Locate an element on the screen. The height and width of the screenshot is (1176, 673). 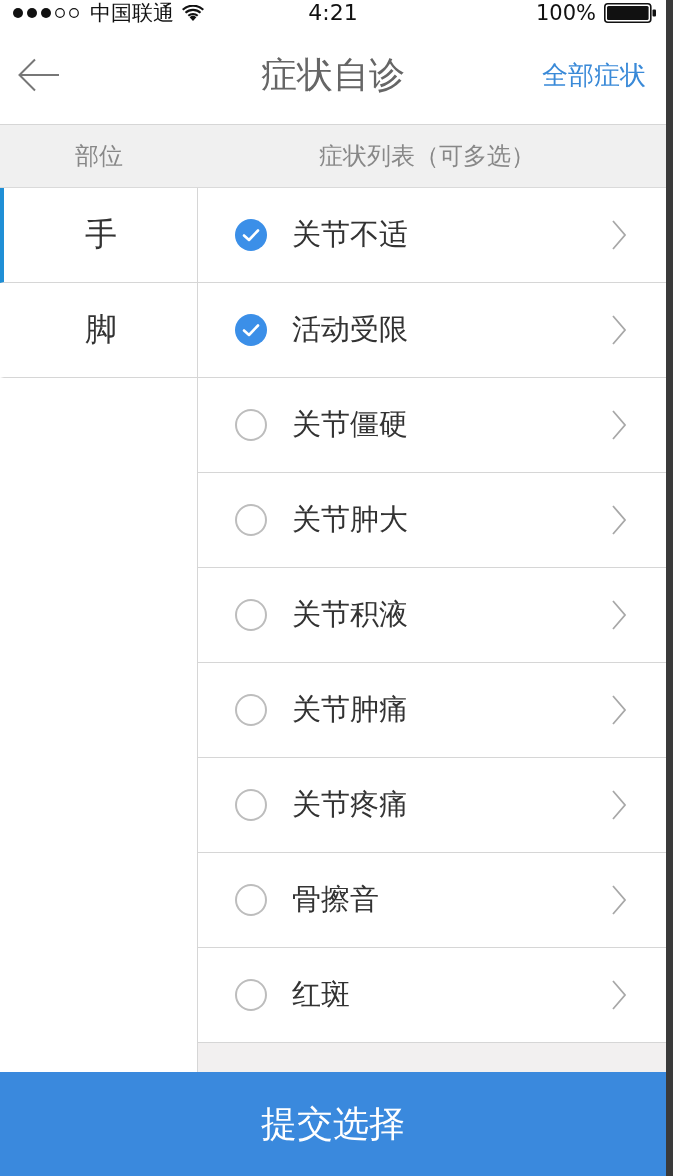
column-heading: 症状列表（可多选） is located at coordinates (426, 156).